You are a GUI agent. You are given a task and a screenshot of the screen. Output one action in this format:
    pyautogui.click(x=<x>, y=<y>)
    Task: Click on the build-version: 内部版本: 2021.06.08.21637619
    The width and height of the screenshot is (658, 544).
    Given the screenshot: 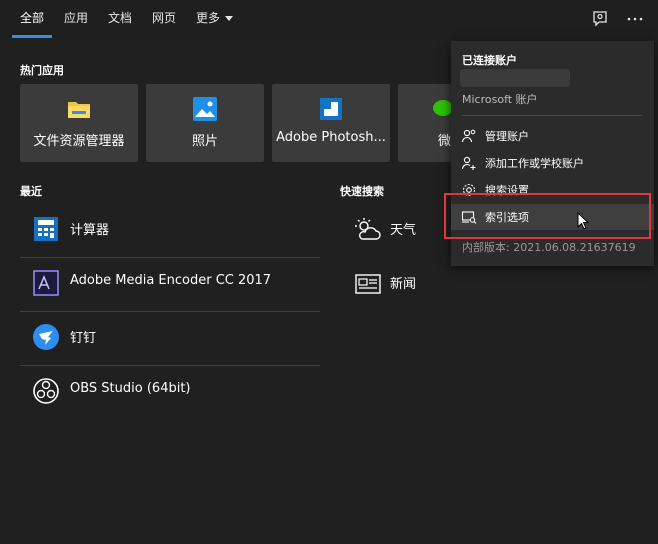 What is the action you would take?
    pyautogui.click(x=549, y=247)
    